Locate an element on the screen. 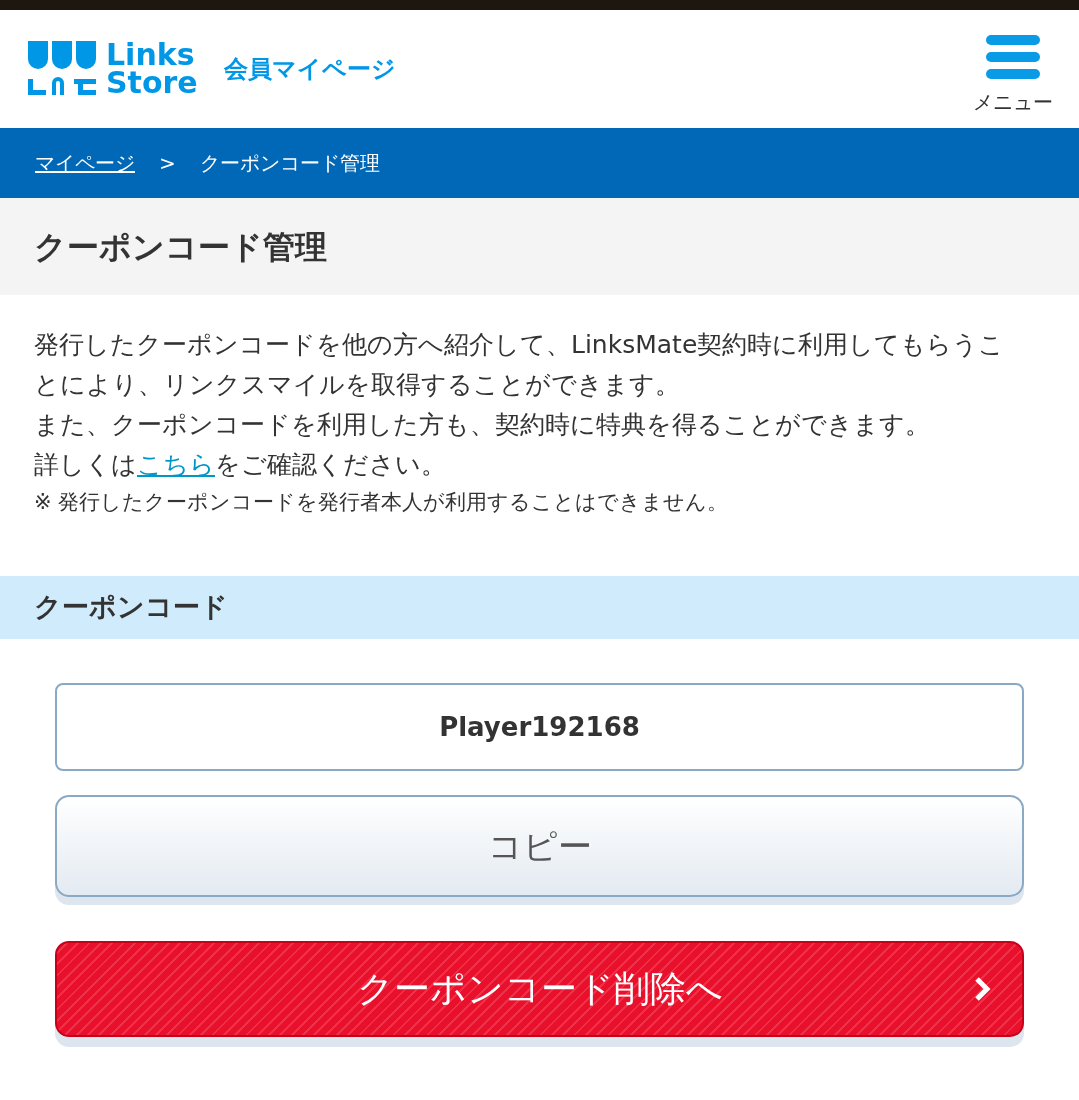 The width and height of the screenshot is (1079, 1100). section-title: クーポンコード is located at coordinates (131, 607).